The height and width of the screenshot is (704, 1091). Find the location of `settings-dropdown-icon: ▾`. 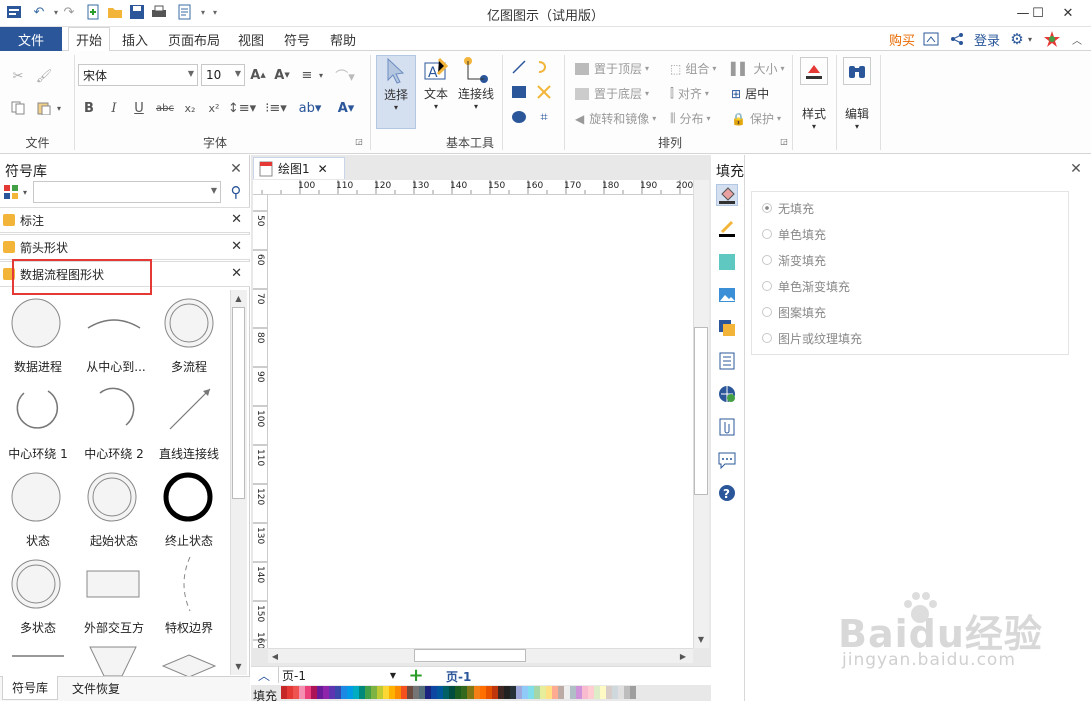

settings-dropdown-icon: ▾ is located at coordinates (1030, 39).